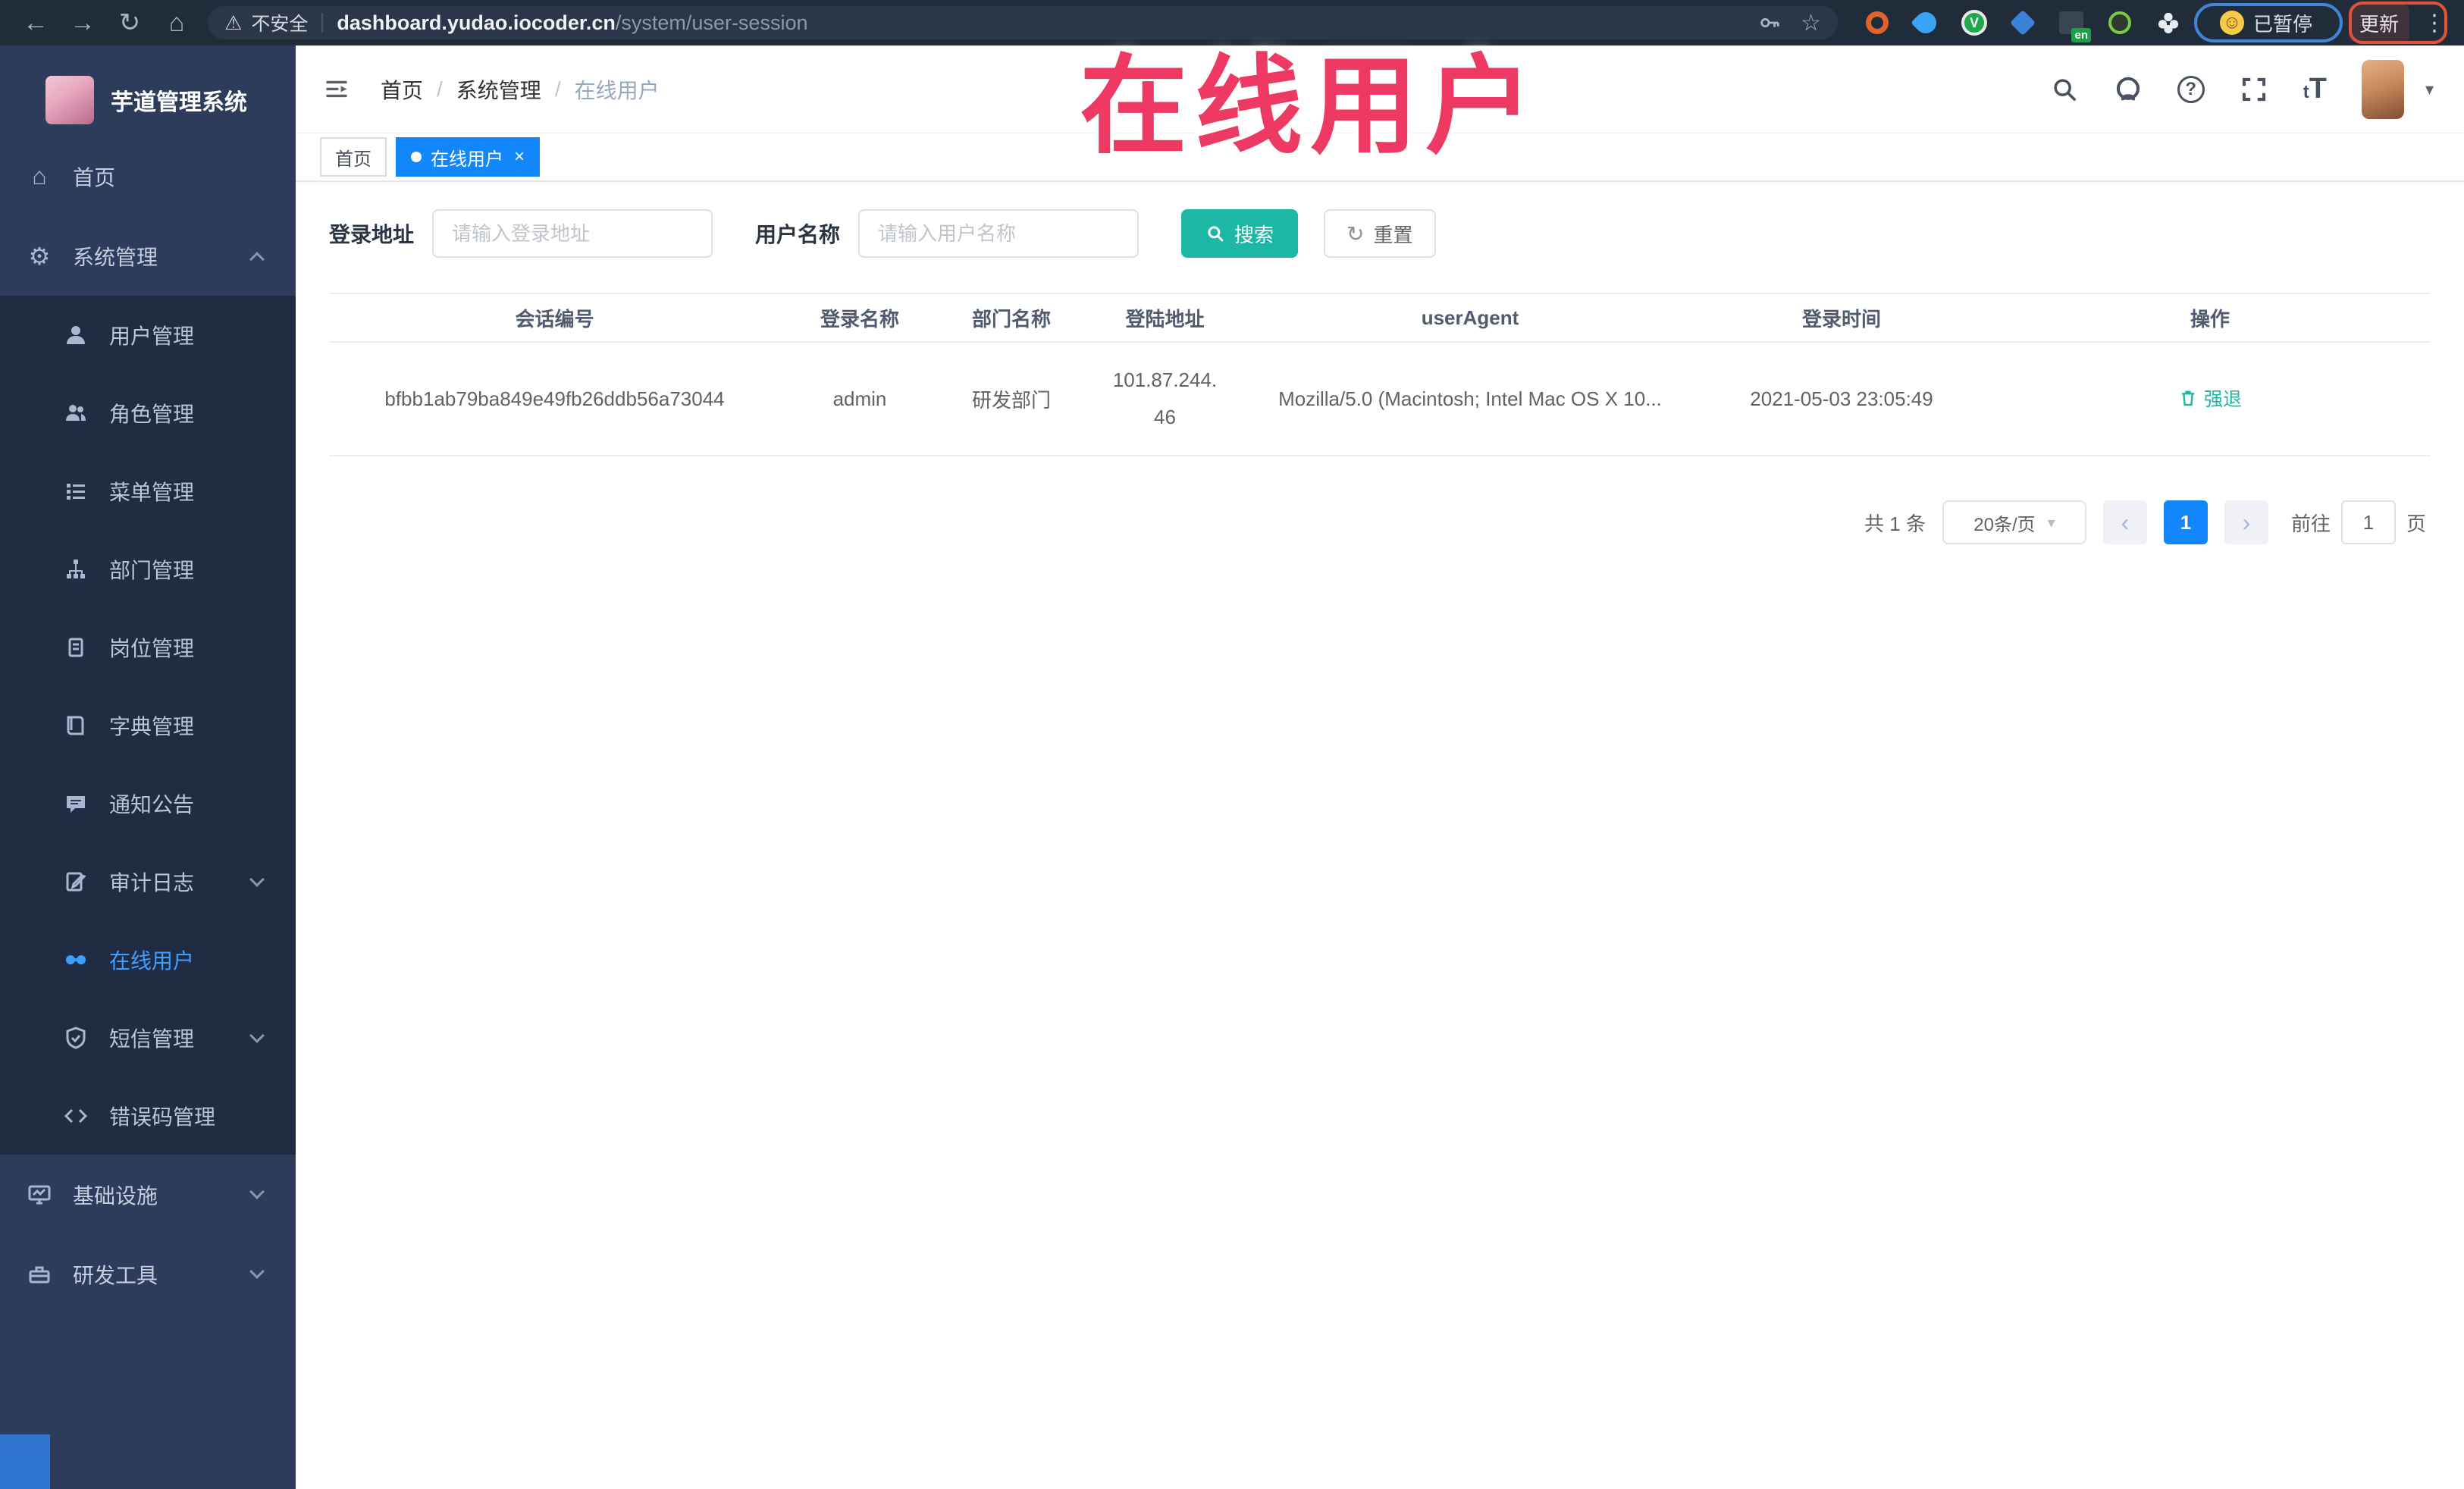 The height and width of the screenshot is (1489, 2464). I want to click on tag-home: 首页, so click(353, 157).